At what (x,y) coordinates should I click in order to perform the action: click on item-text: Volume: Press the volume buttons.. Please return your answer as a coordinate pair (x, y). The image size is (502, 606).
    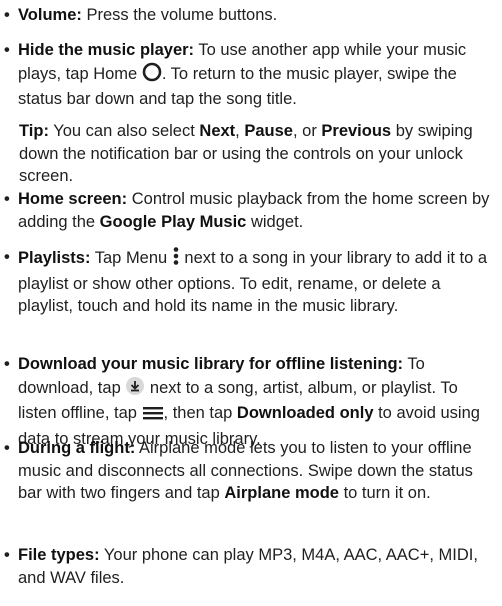
    Looking at the image, I should click on (257, 15).